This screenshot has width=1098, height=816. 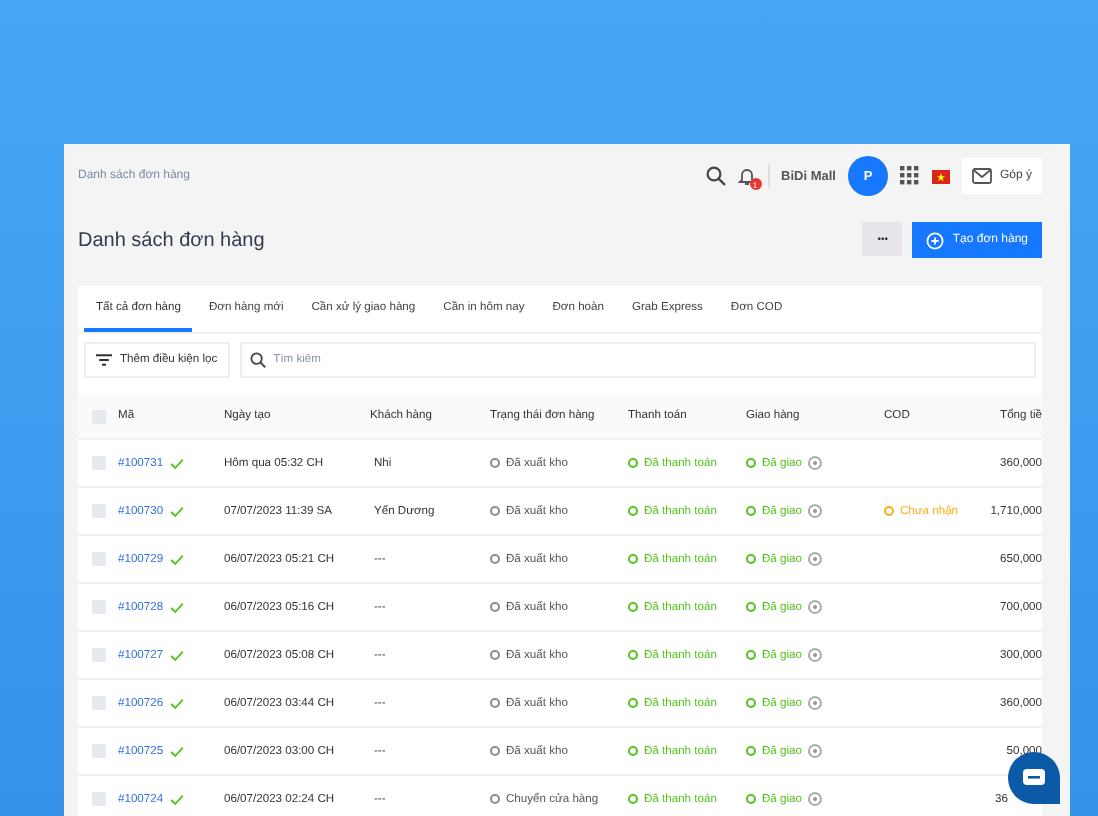 I want to click on mail-icon, so click(x=981, y=176).